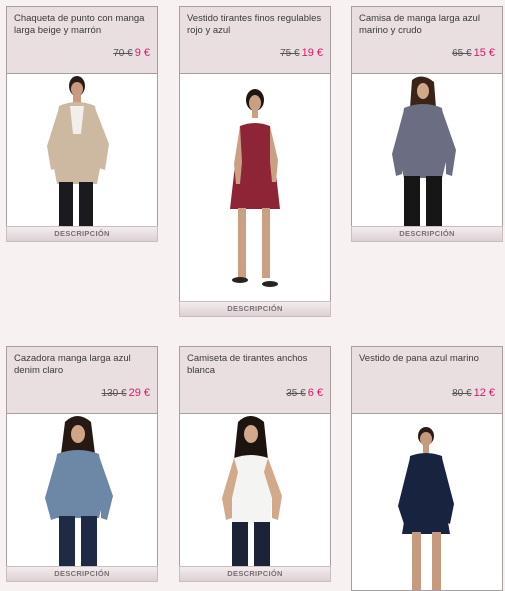  I want to click on price: 80 €12 €, so click(473, 393).